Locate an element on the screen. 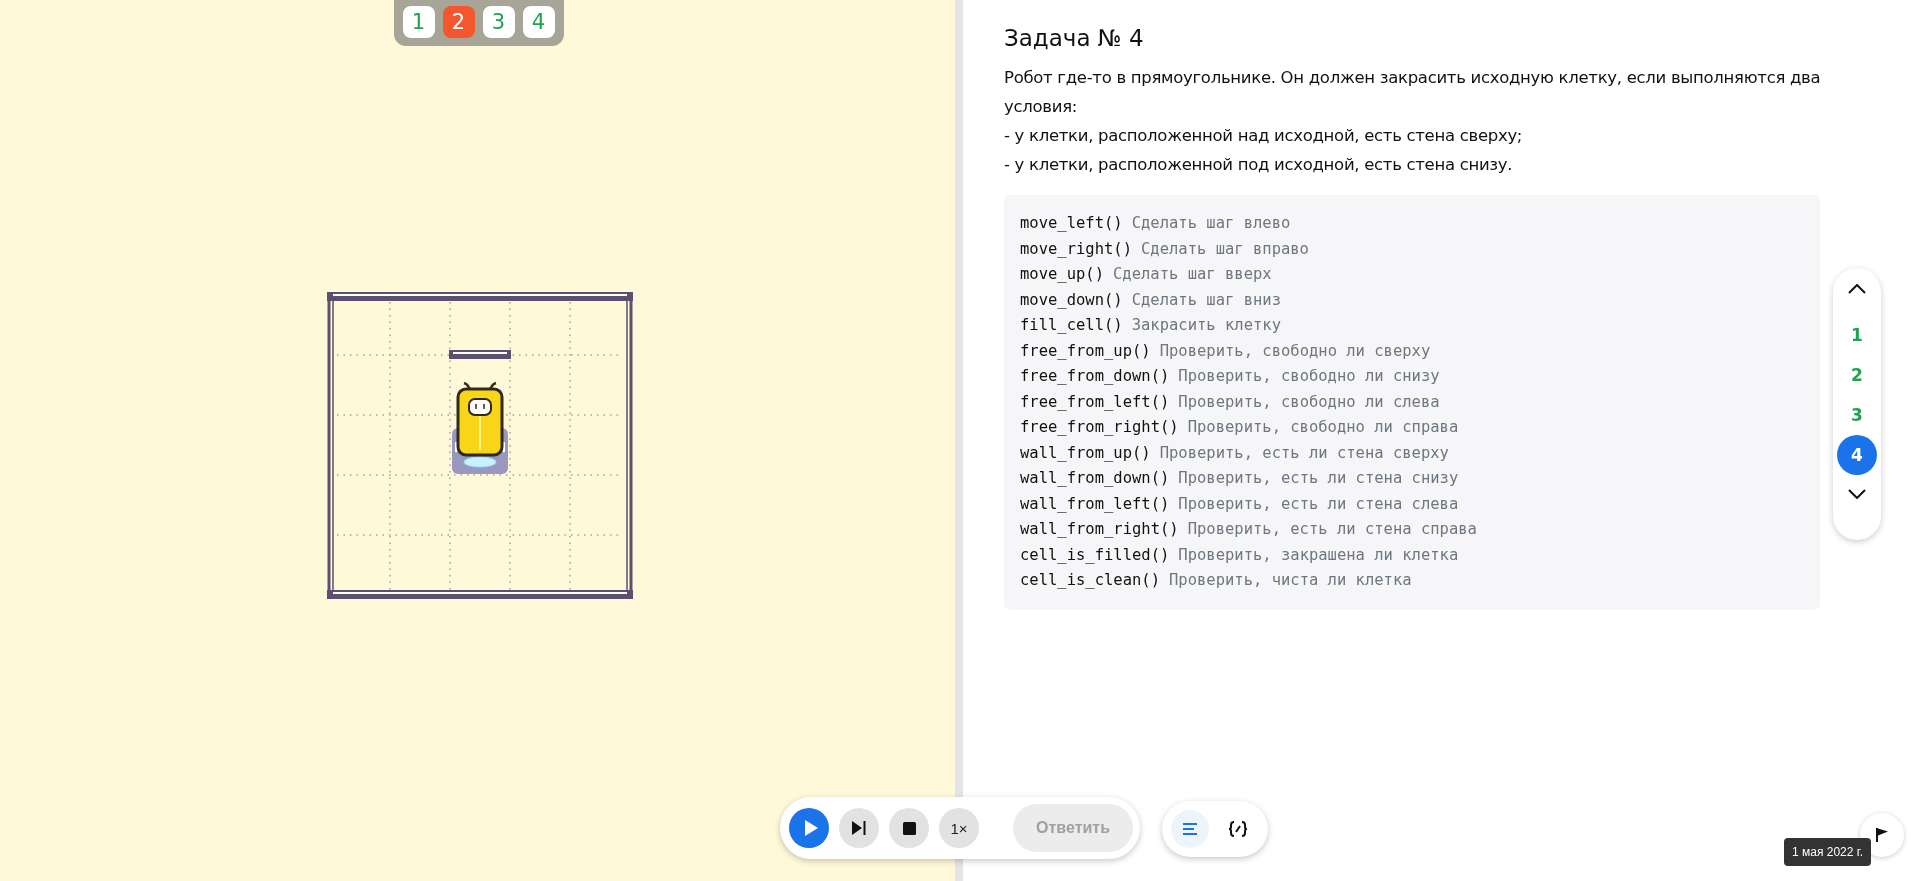  stop-icon is located at coordinates (909, 828).